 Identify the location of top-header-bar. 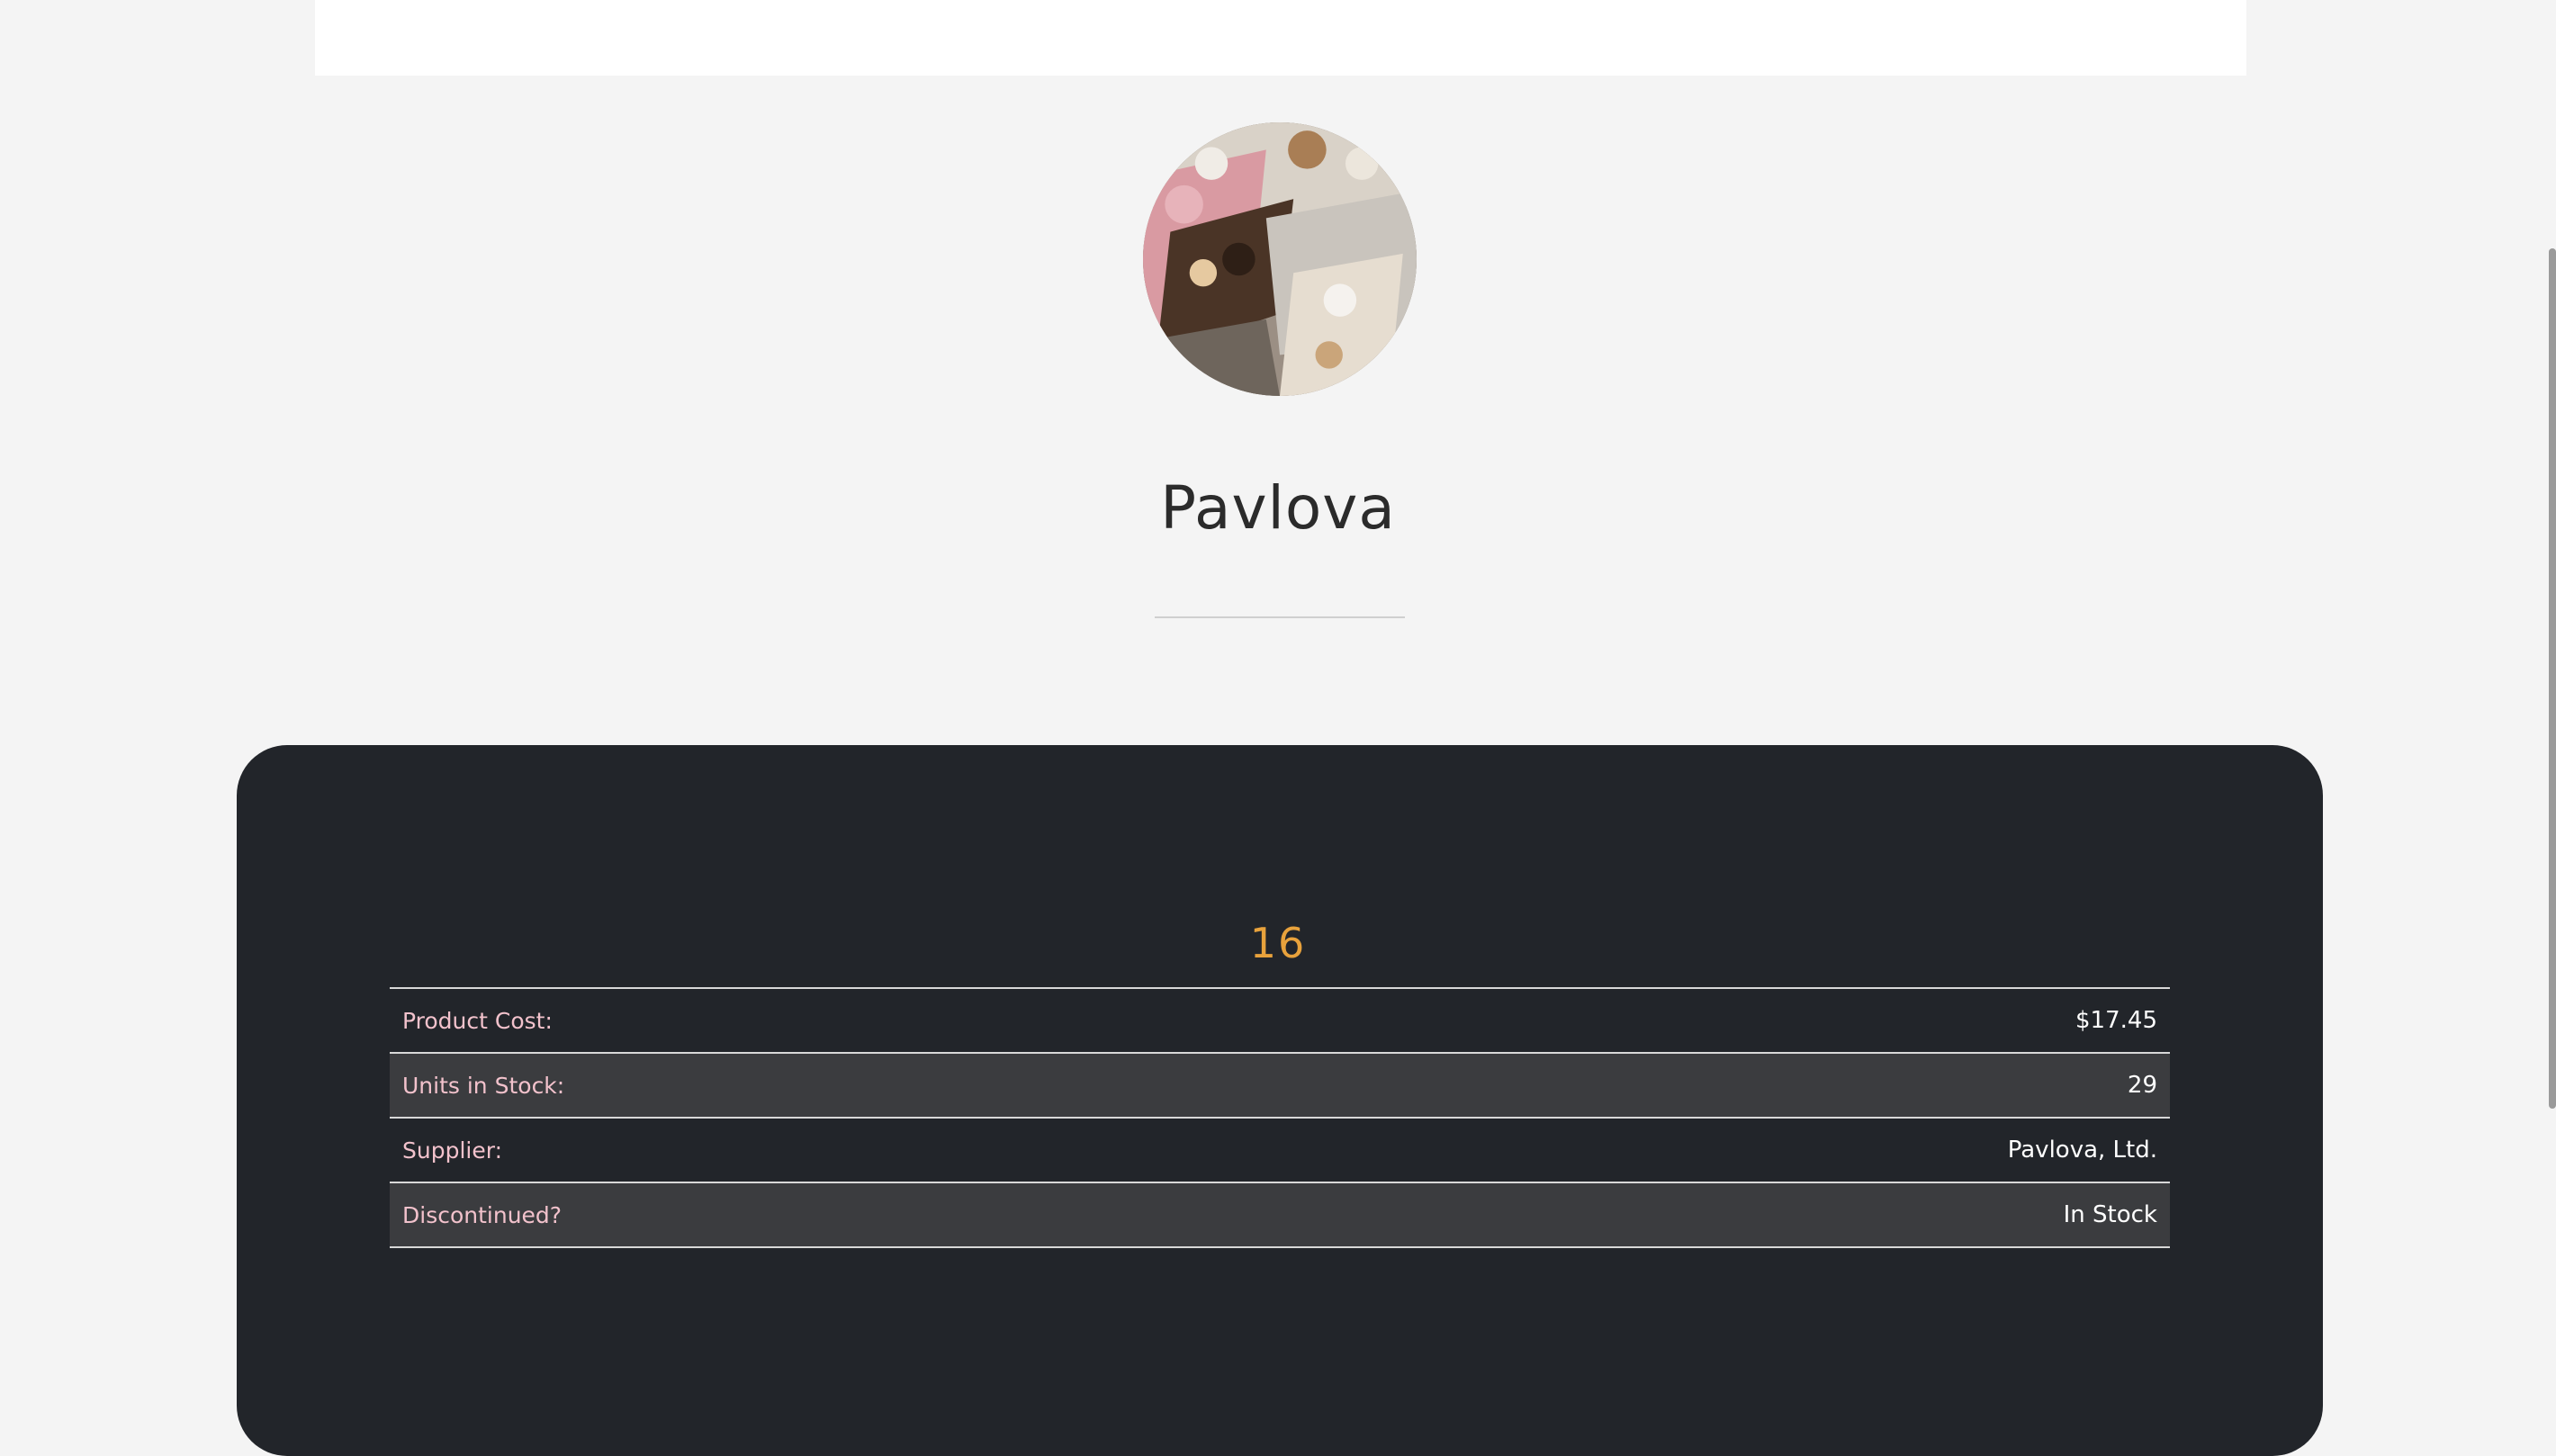
(1280, 38).